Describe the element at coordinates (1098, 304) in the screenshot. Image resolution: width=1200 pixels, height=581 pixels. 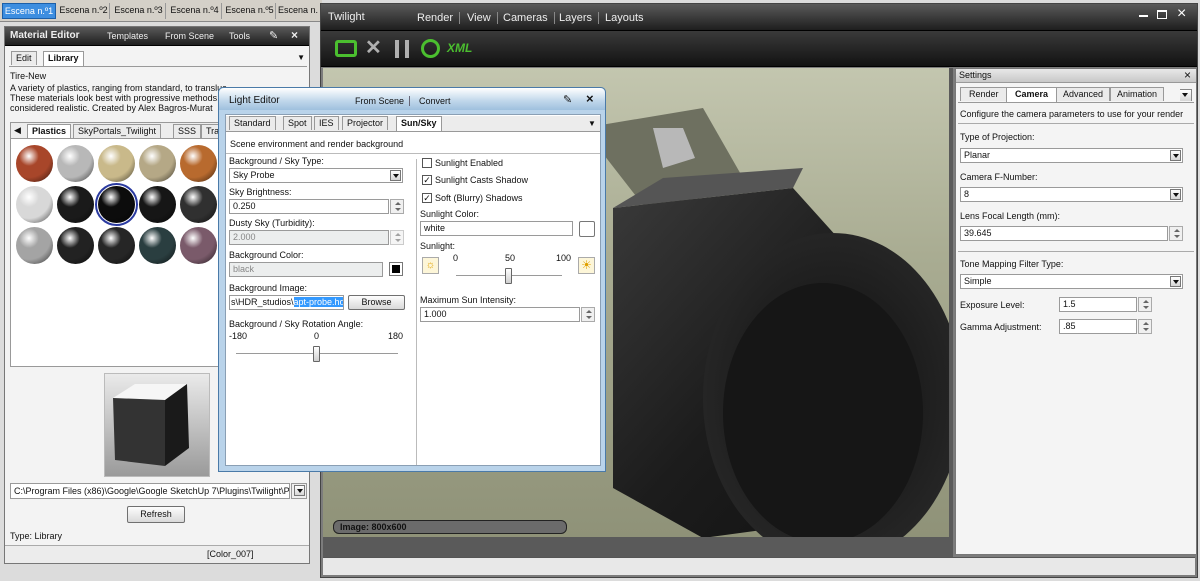
I see `exposure-input: 1.5` at that location.